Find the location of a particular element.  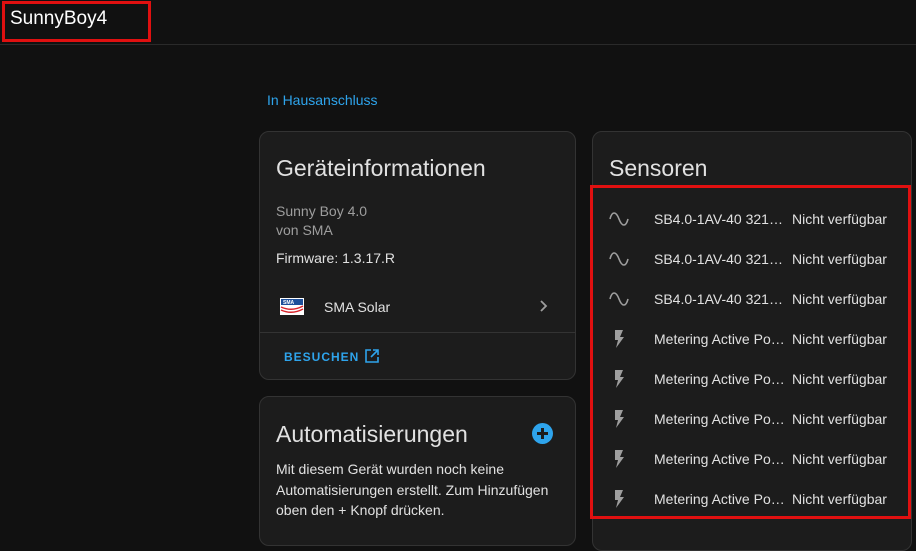

page-title: SunnyBoy4 is located at coordinates (59, 18).